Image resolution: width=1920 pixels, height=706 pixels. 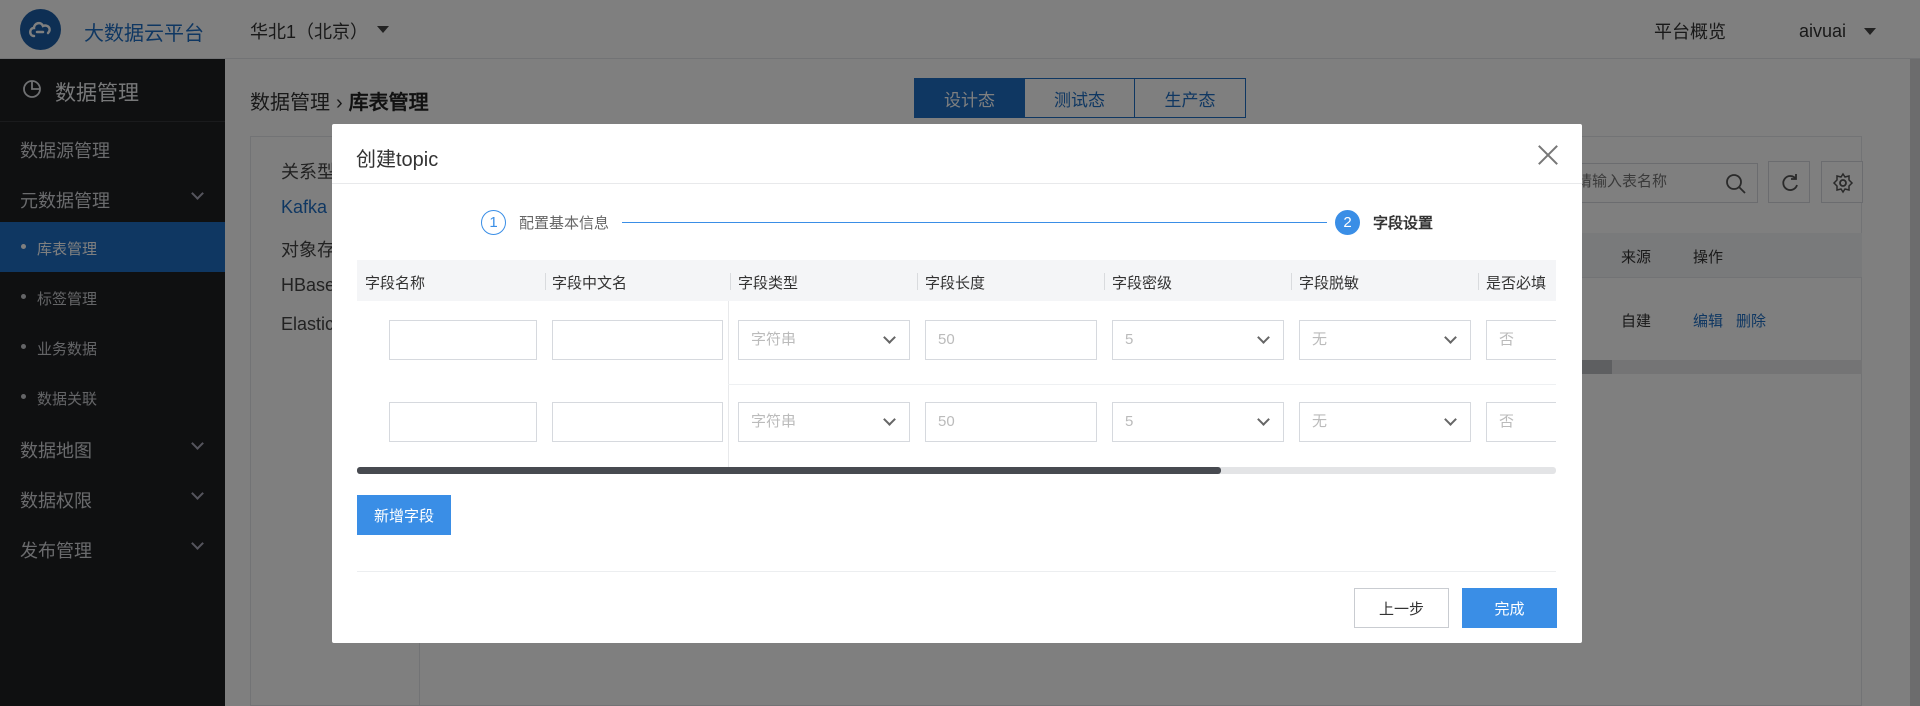 I want to click on step-connector, so click(x=974, y=222).